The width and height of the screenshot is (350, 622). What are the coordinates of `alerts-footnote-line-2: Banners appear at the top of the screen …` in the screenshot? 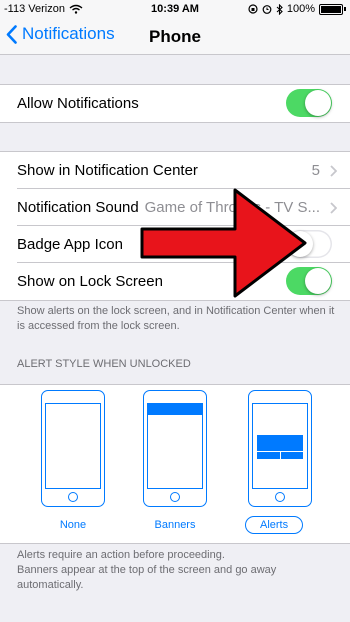 It's located at (147, 577).